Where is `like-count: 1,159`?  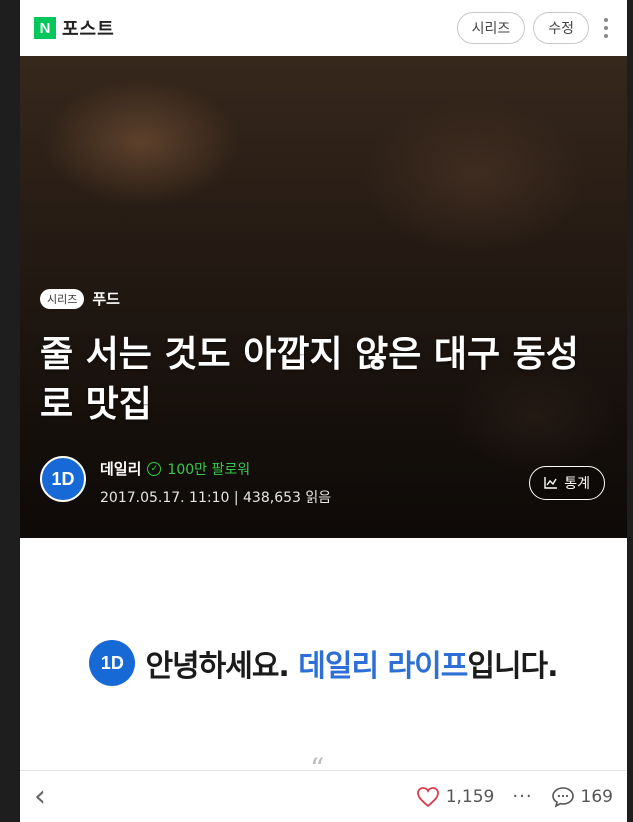 like-count: 1,159 is located at coordinates (470, 796).